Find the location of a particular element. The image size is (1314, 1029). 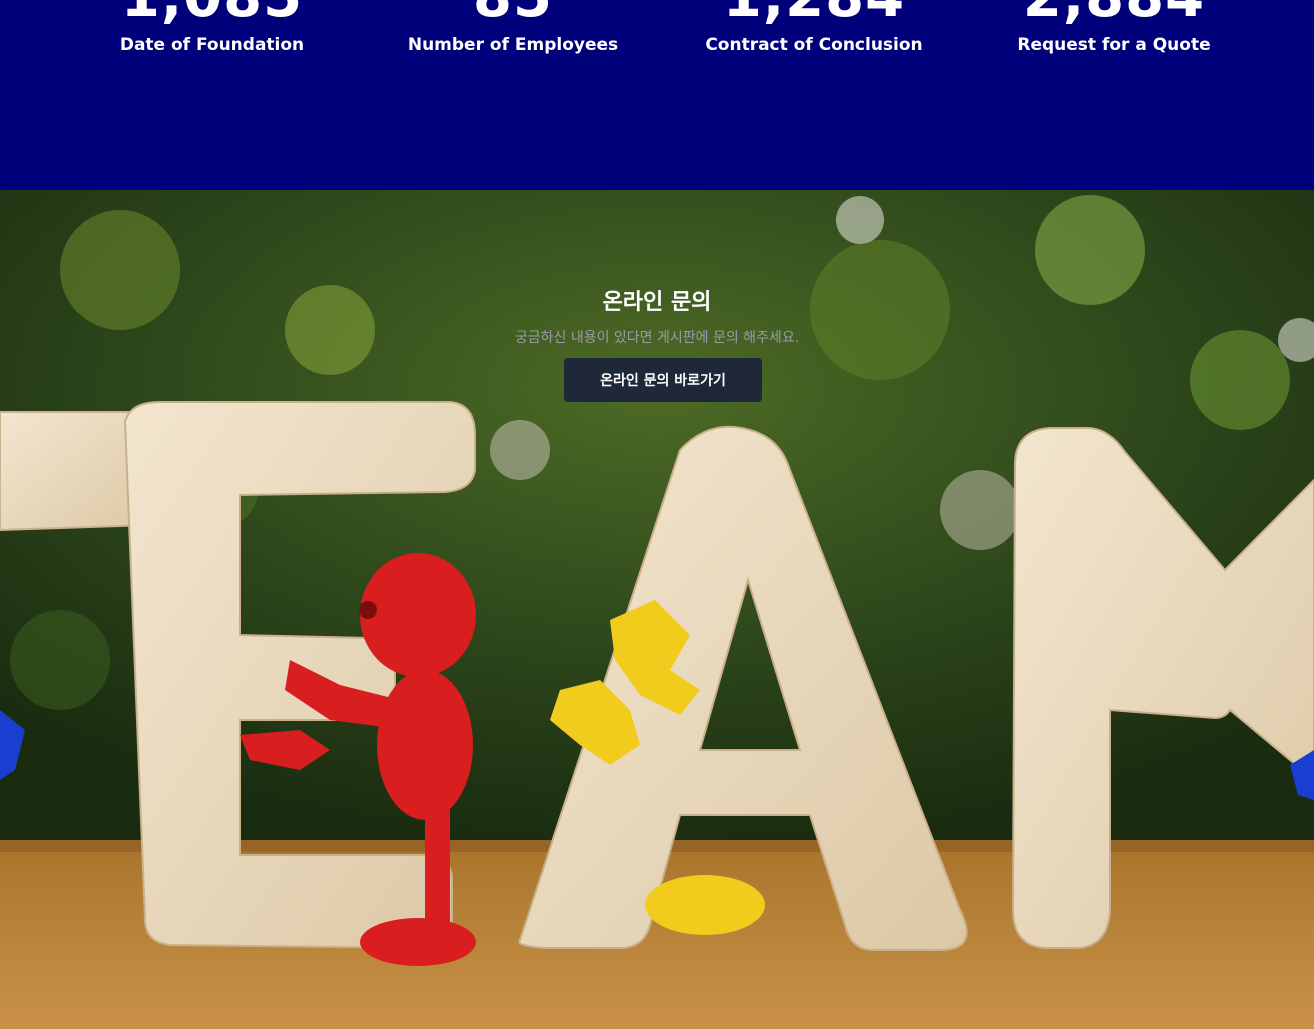

stat-number: 1,284 is located at coordinates (814, 13).